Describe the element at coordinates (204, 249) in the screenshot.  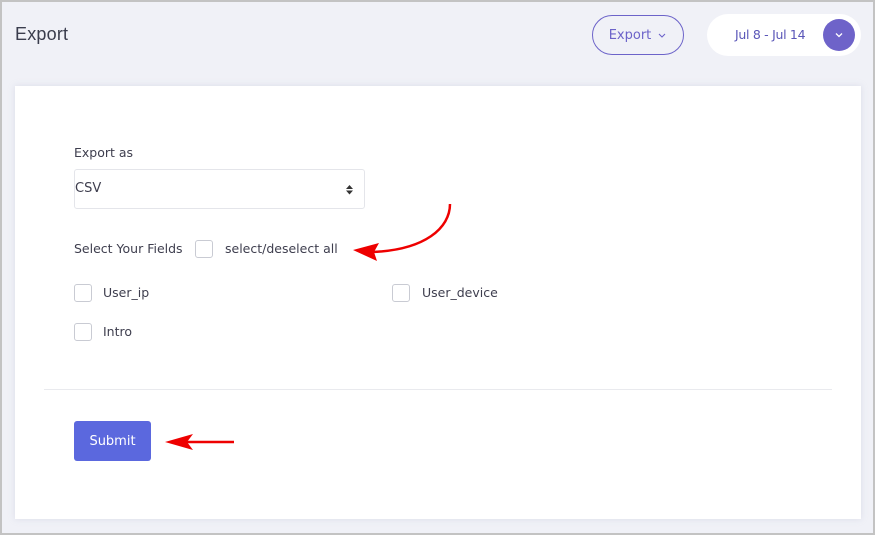
I see `select-all-checkbox` at that location.